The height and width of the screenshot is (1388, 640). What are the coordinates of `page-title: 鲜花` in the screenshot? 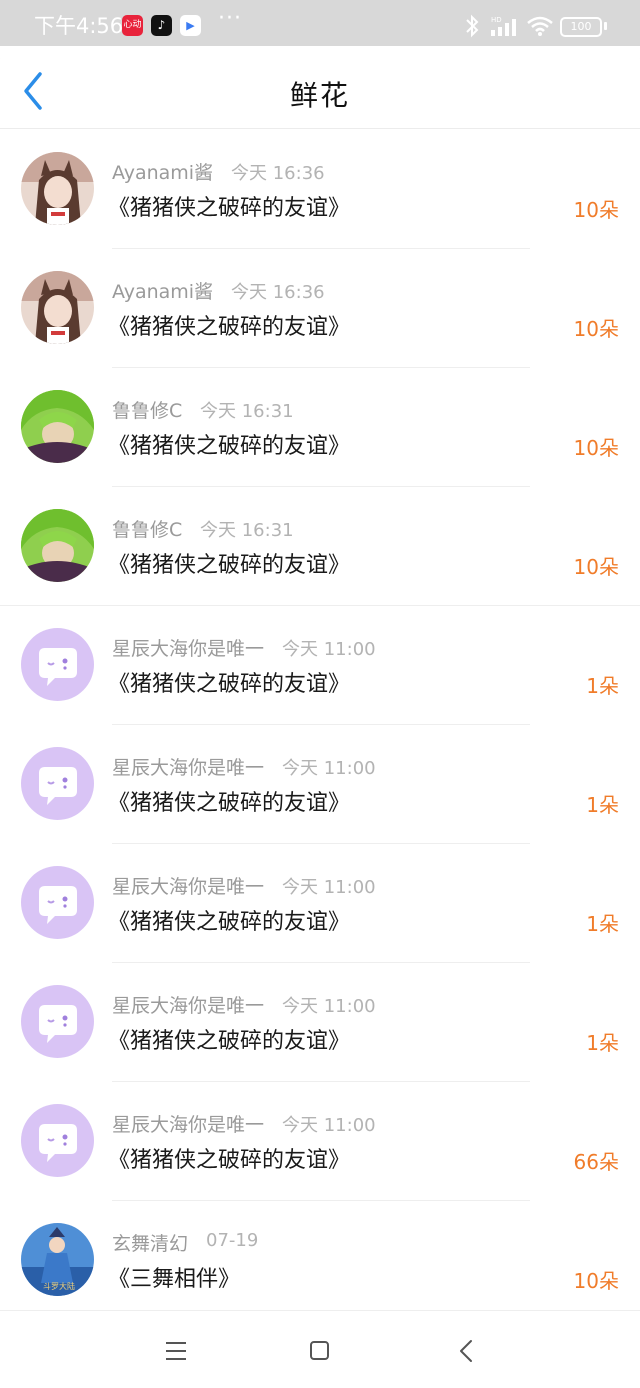 It's located at (319, 95).